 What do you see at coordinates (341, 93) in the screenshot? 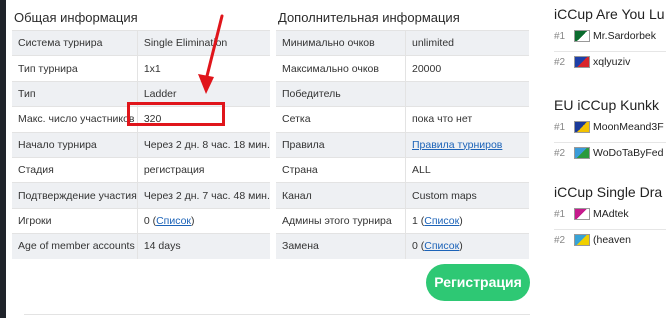
I see `info-label: Победитель` at bounding box center [341, 93].